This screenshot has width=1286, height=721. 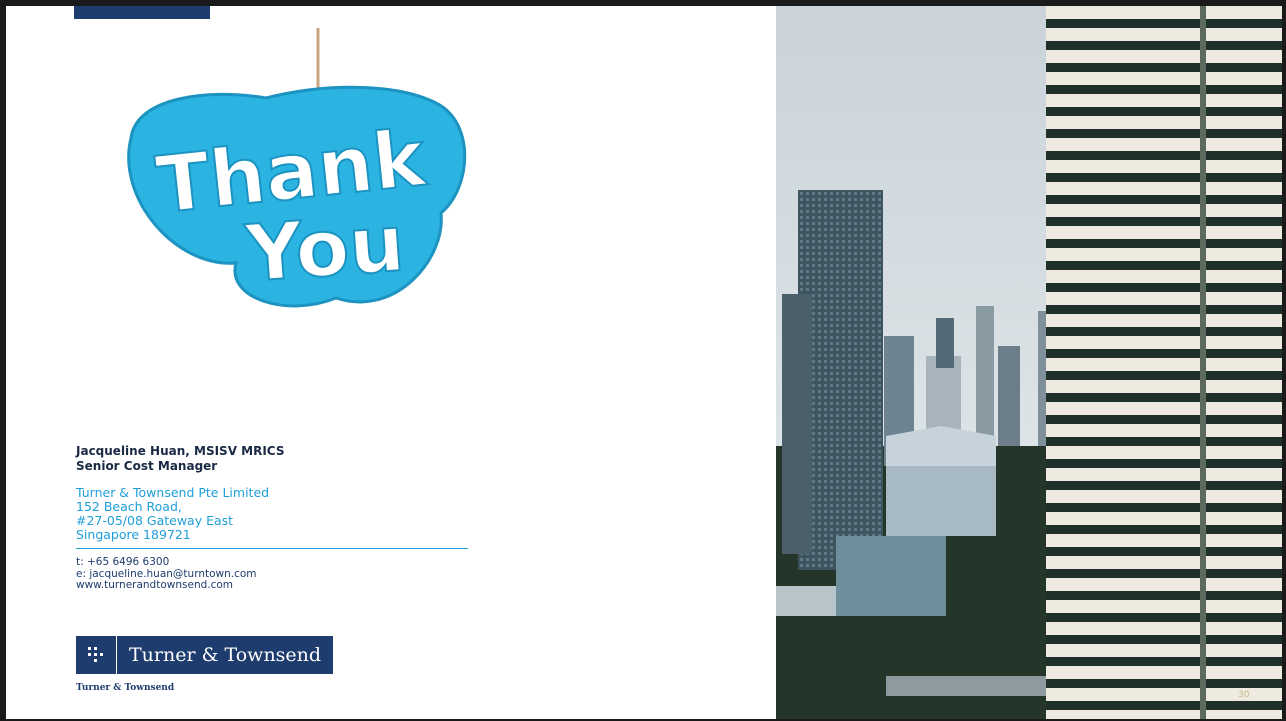 What do you see at coordinates (123, 562) in the screenshot?
I see `phone-text: t: +65 6496 6300` at bounding box center [123, 562].